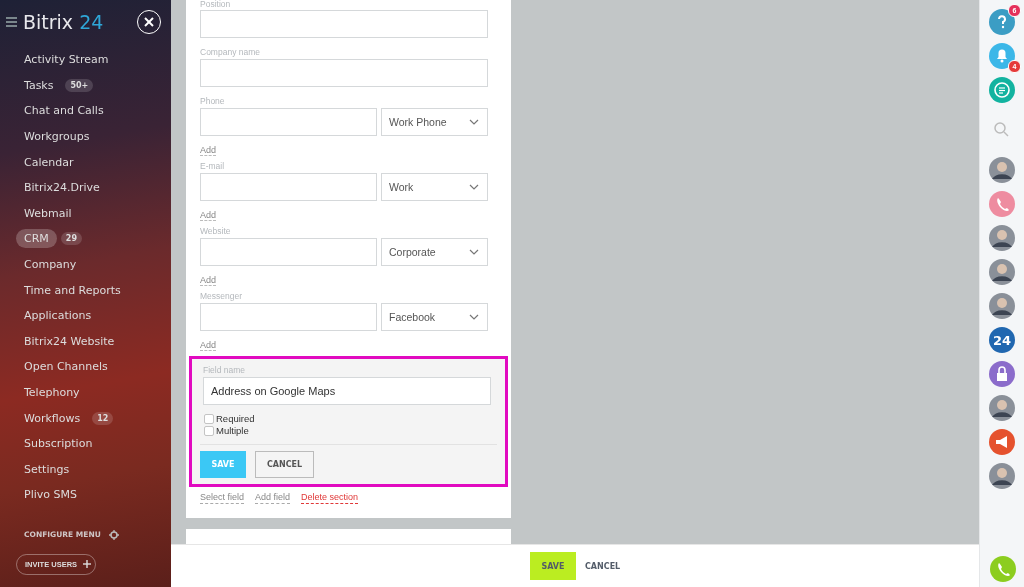 The height and width of the screenshot is (587, 1024). I want to click on field-label: Phone, so click(212, 101).